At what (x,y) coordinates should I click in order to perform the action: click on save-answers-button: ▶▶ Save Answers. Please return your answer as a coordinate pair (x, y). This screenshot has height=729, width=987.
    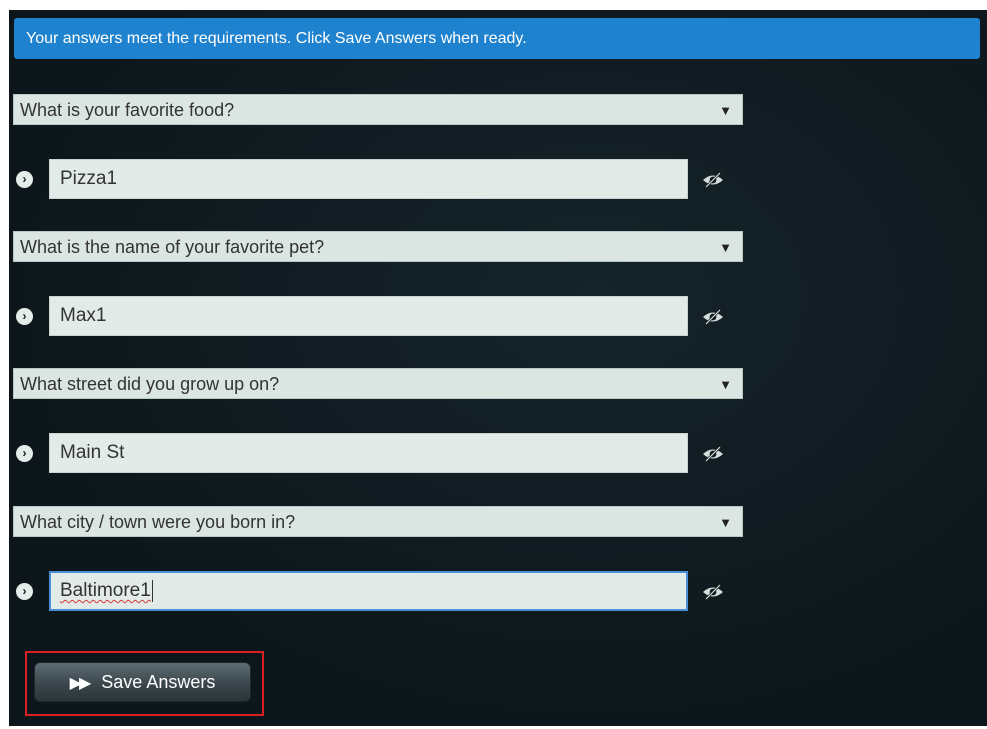
    Looking at the image, I should click on (142, 682).